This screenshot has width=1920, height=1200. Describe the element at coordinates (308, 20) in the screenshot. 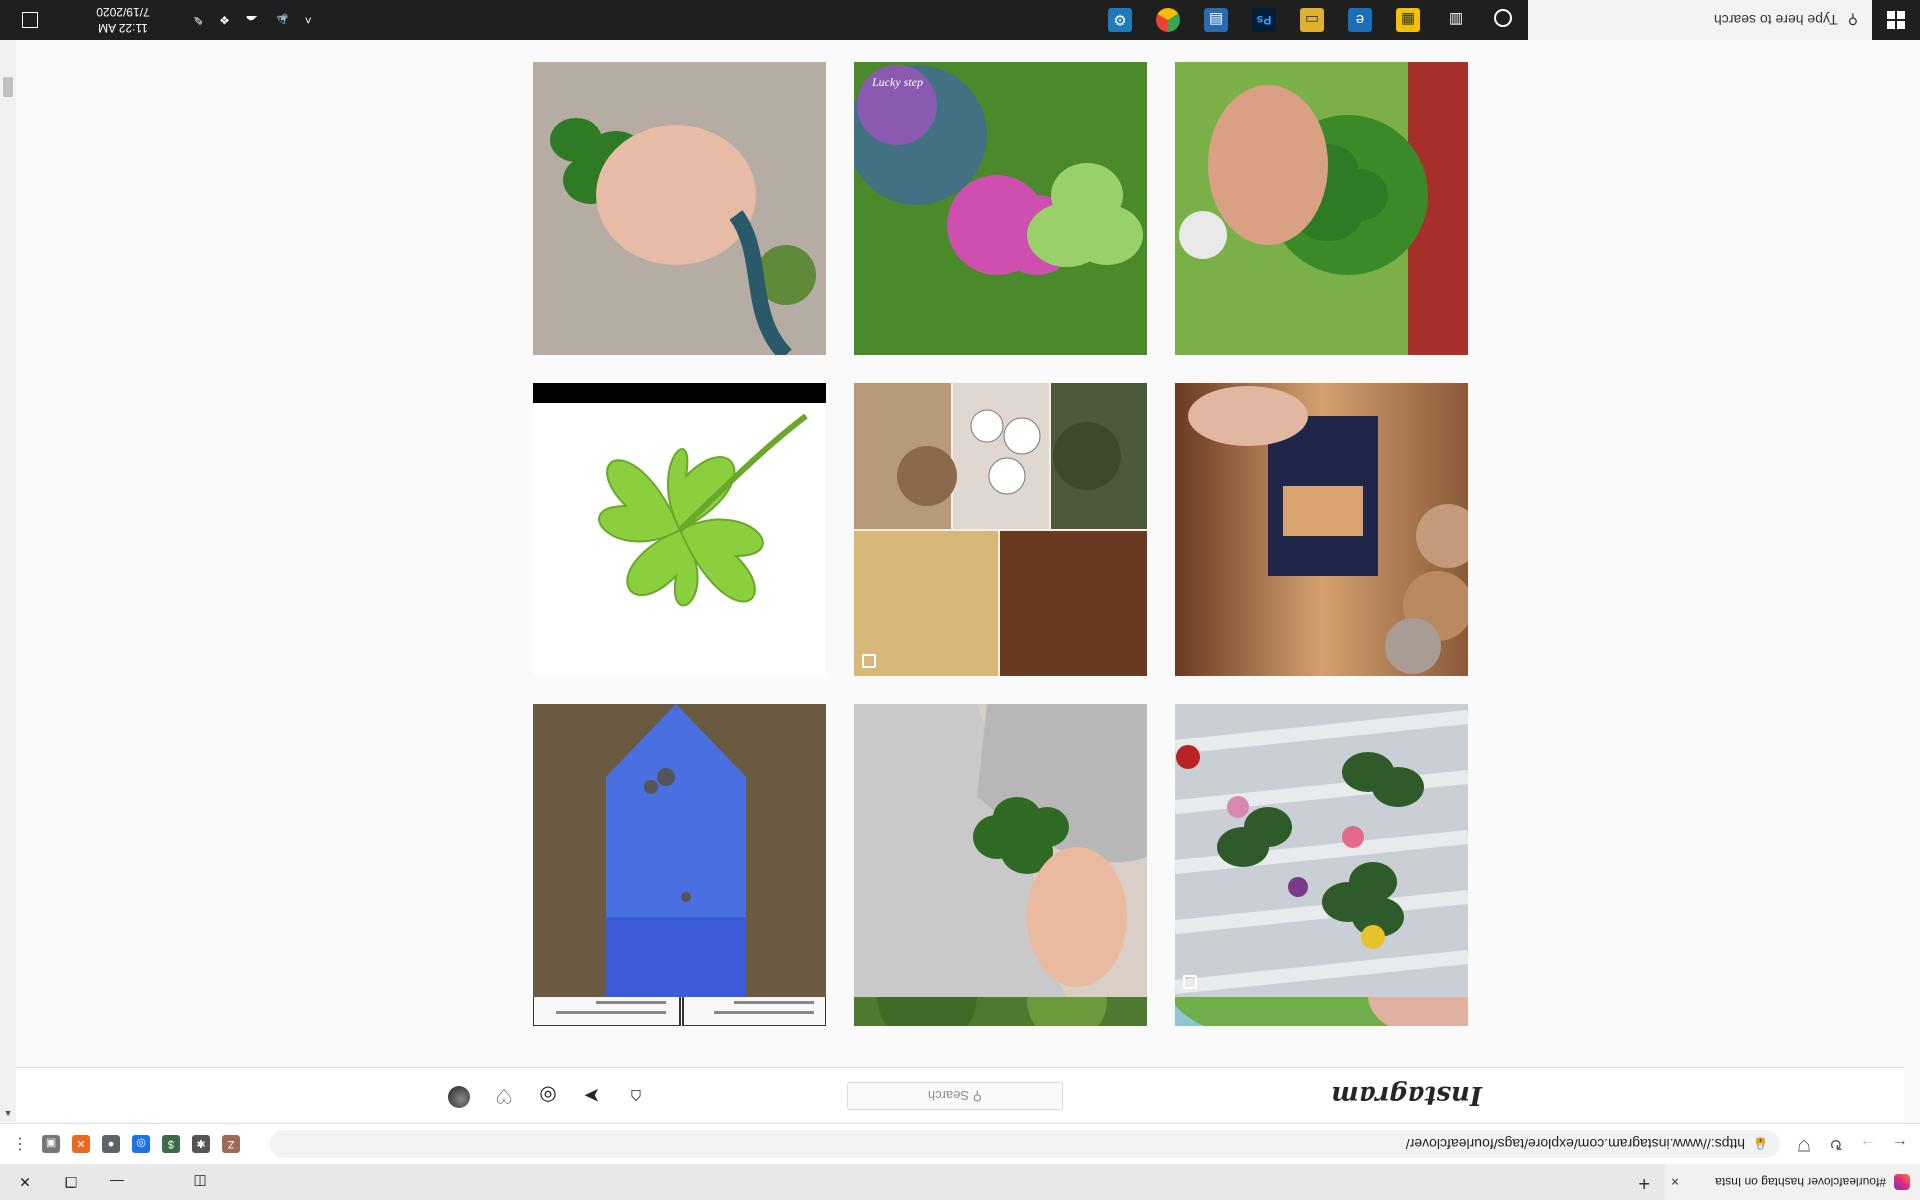

I see `tray-chevron-icon: ˄` at that location.